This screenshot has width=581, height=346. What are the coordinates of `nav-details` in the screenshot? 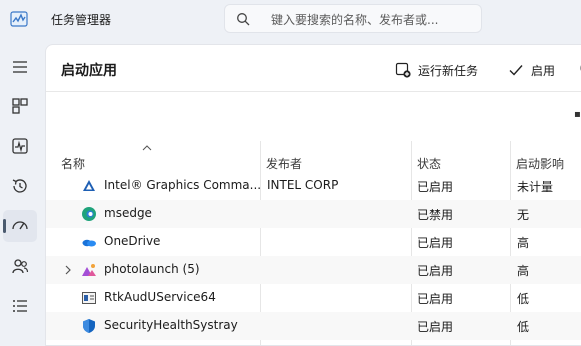 It's located at (20, 306).